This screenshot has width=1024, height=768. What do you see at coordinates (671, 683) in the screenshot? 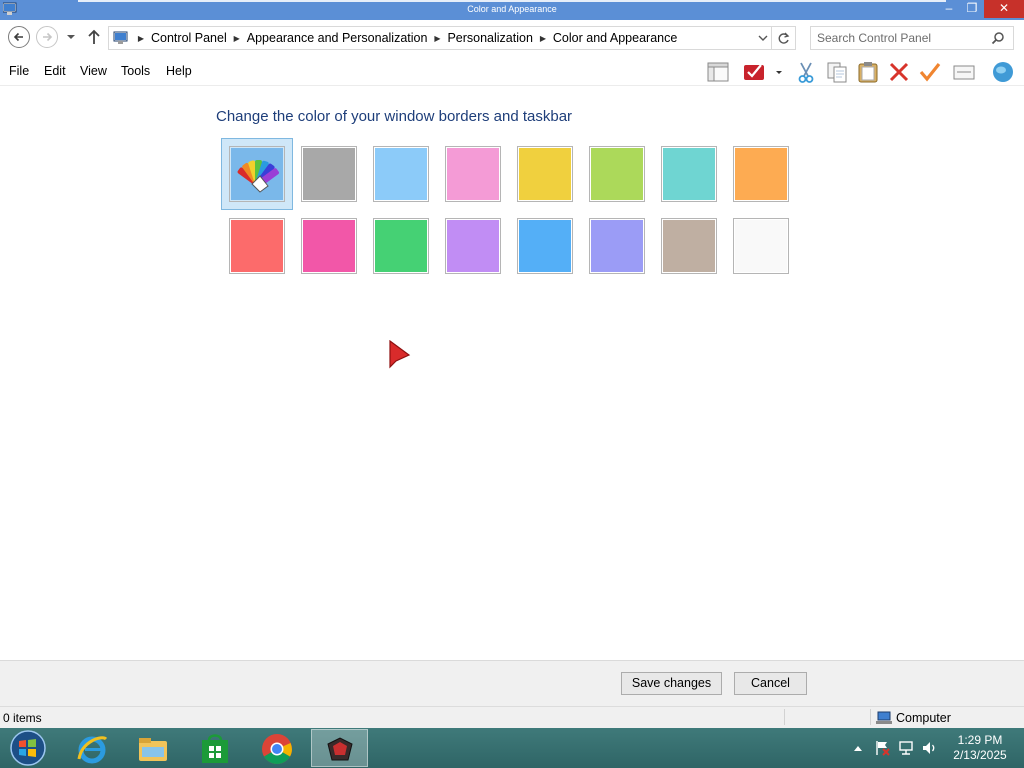
I see `save-changes-button: Save changes` at bounding box center [671, 683].